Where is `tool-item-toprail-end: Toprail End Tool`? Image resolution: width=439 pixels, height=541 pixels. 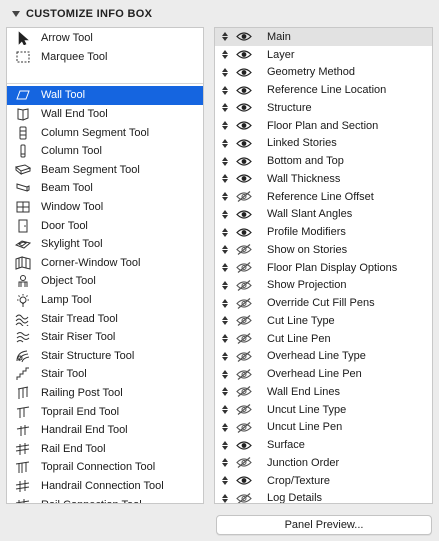
tool-item-toprail-end: Toprail End Tool is located at coordinates (105, 411).